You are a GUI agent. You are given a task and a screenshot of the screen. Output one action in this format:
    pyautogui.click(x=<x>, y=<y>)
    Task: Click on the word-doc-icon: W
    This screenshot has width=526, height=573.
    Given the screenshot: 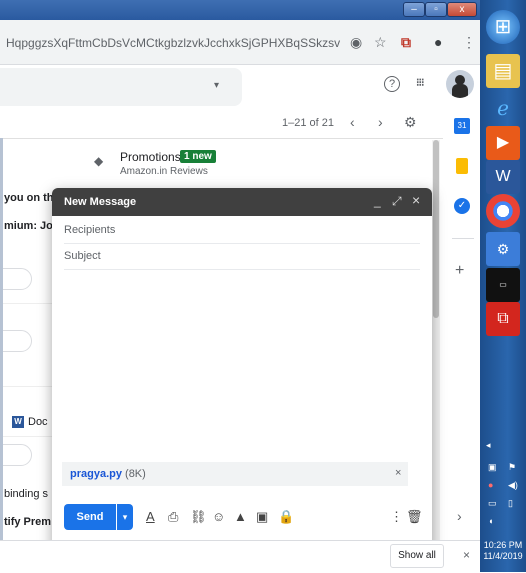 What is the action you would take?
    pyautogui.click(x=18, y=422)
    